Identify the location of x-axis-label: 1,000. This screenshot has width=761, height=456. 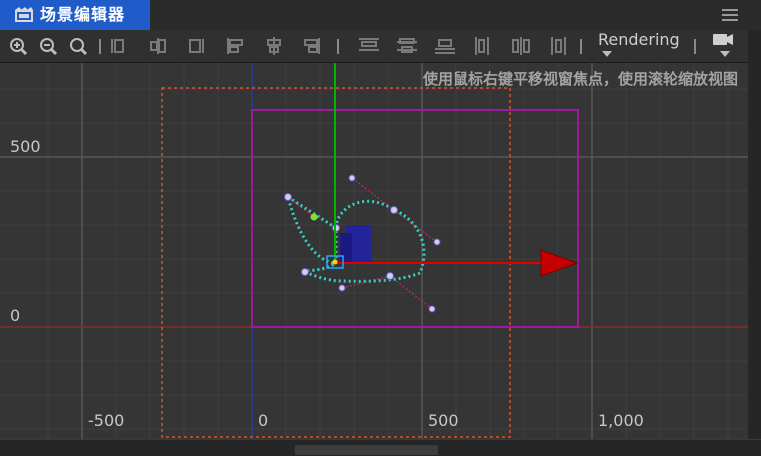
(621, 420).